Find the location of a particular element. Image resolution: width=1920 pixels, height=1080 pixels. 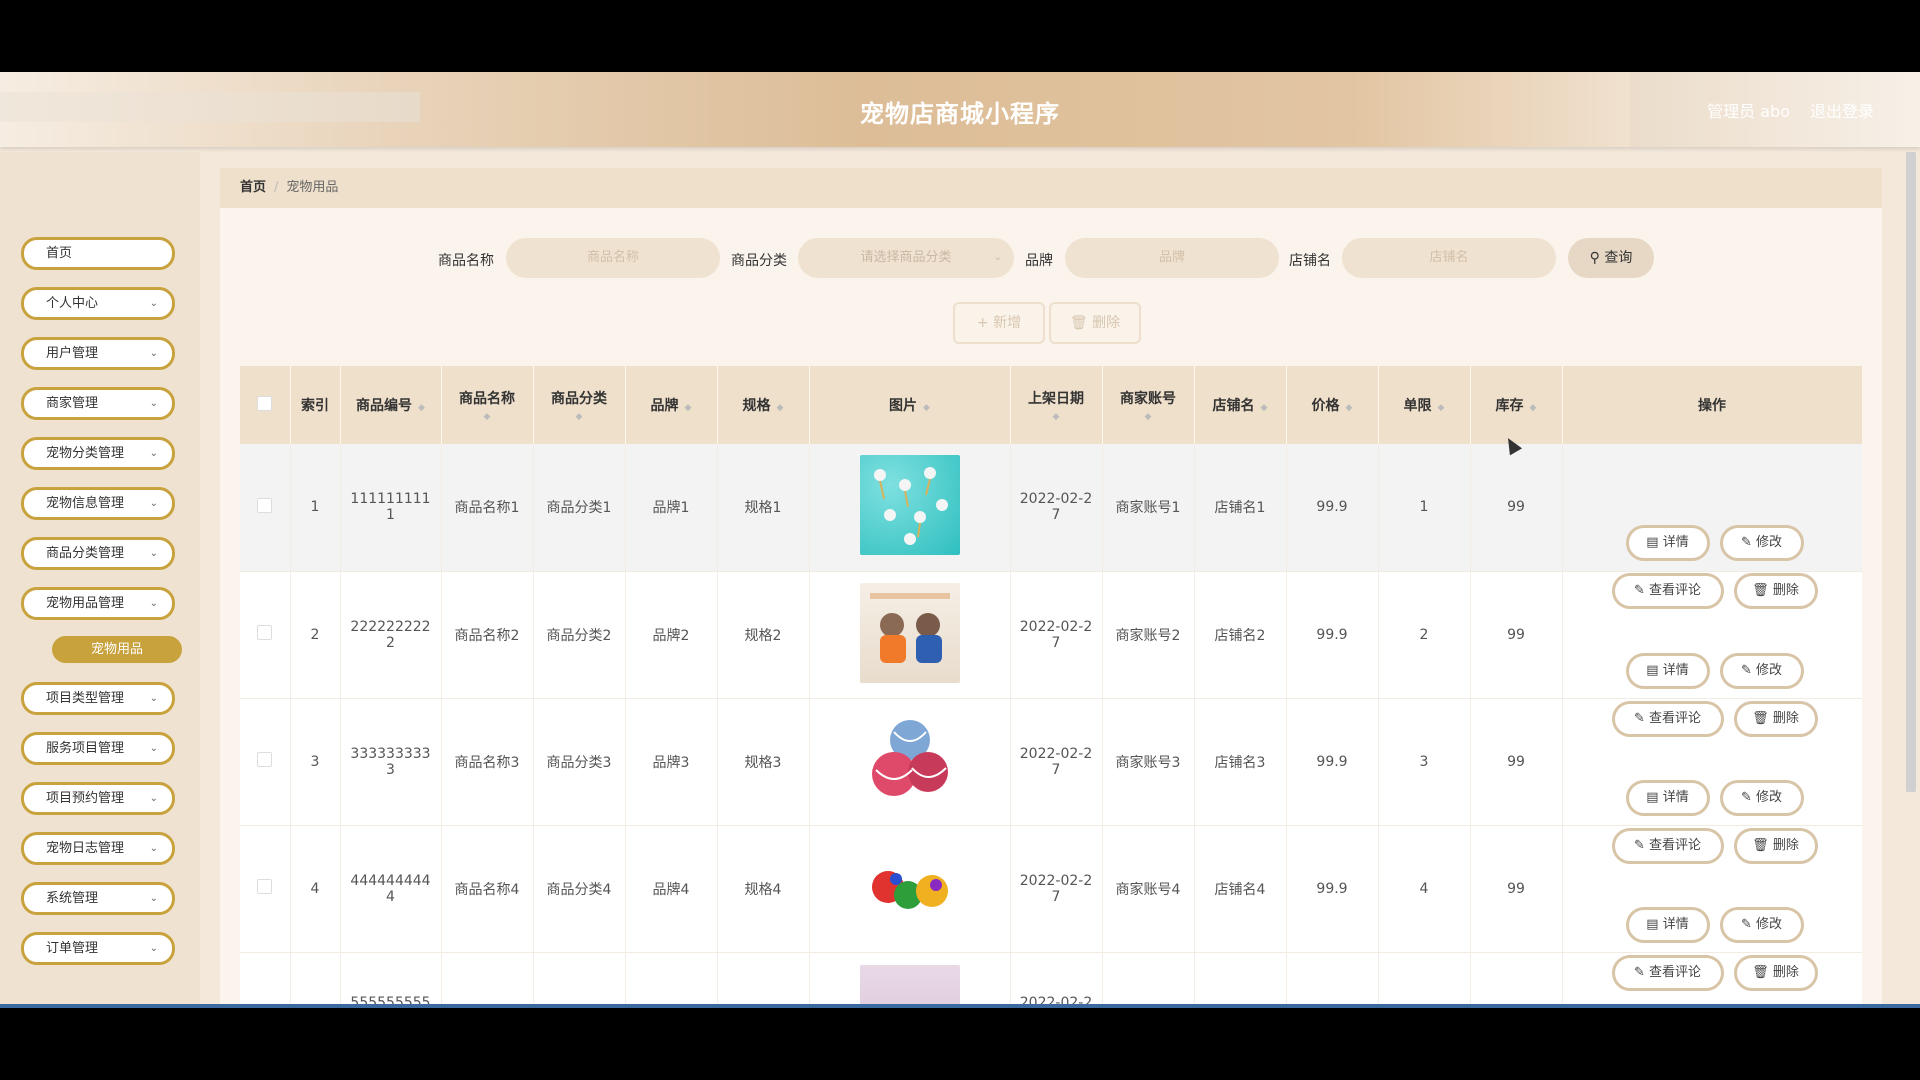

header-date: 上架日期 ◆ is located at coordinates (1056, 405).